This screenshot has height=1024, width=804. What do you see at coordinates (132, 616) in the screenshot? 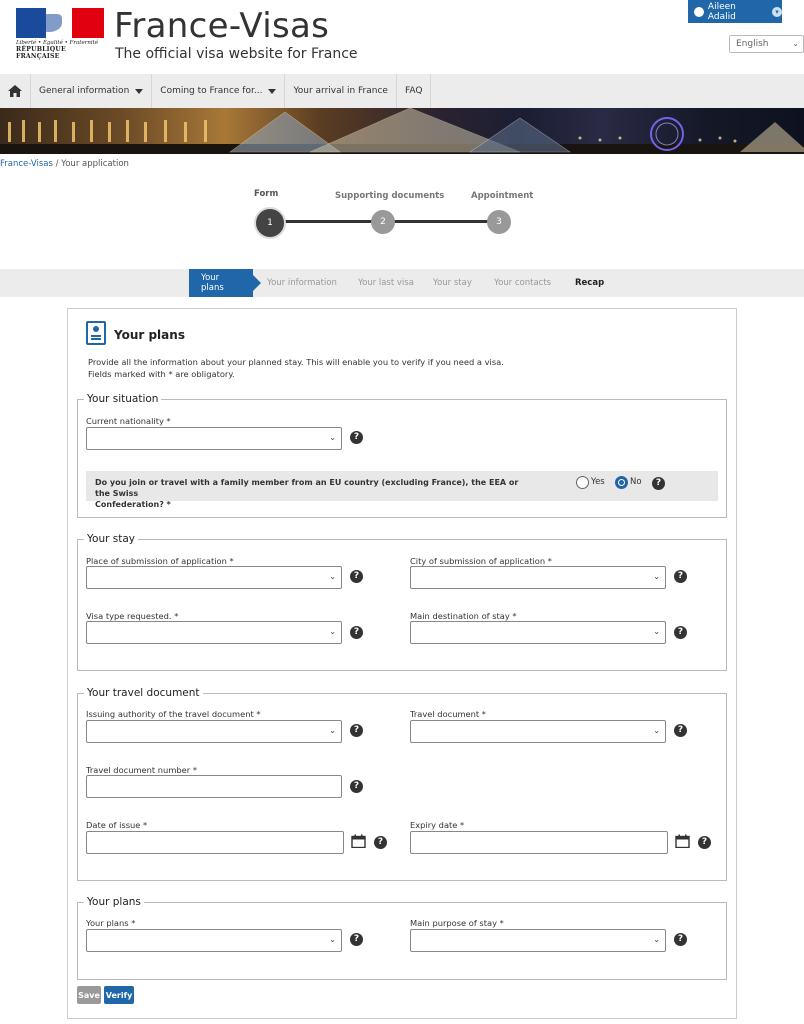
I see `visa-type-label: Visa type requested. *` at bounding box center [132, 616].